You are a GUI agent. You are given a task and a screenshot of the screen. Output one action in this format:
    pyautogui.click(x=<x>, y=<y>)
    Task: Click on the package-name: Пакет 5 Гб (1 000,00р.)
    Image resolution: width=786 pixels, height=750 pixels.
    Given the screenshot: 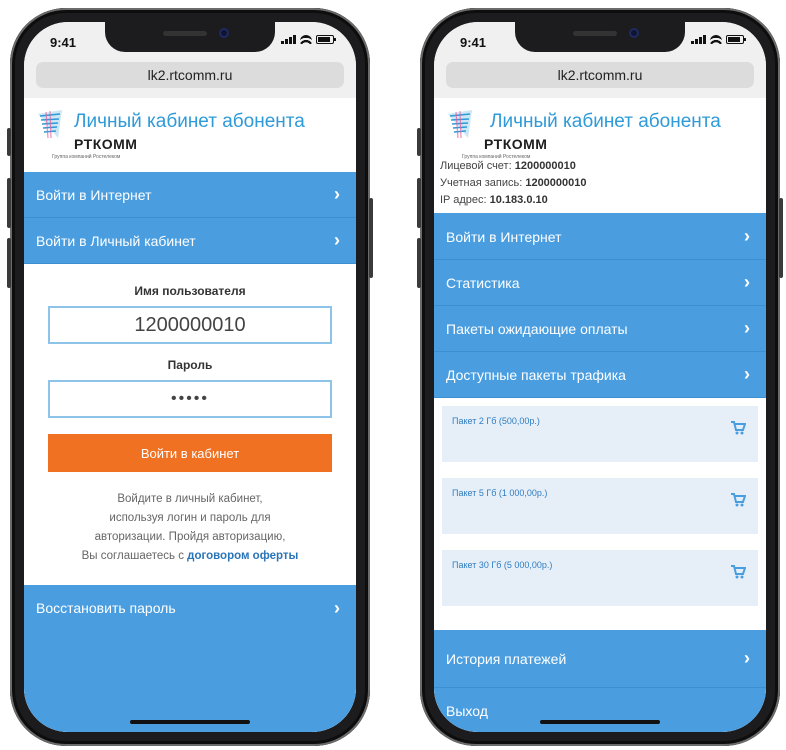 What is the action you would take?
    pyautogui.click(x=500, y=493)
    